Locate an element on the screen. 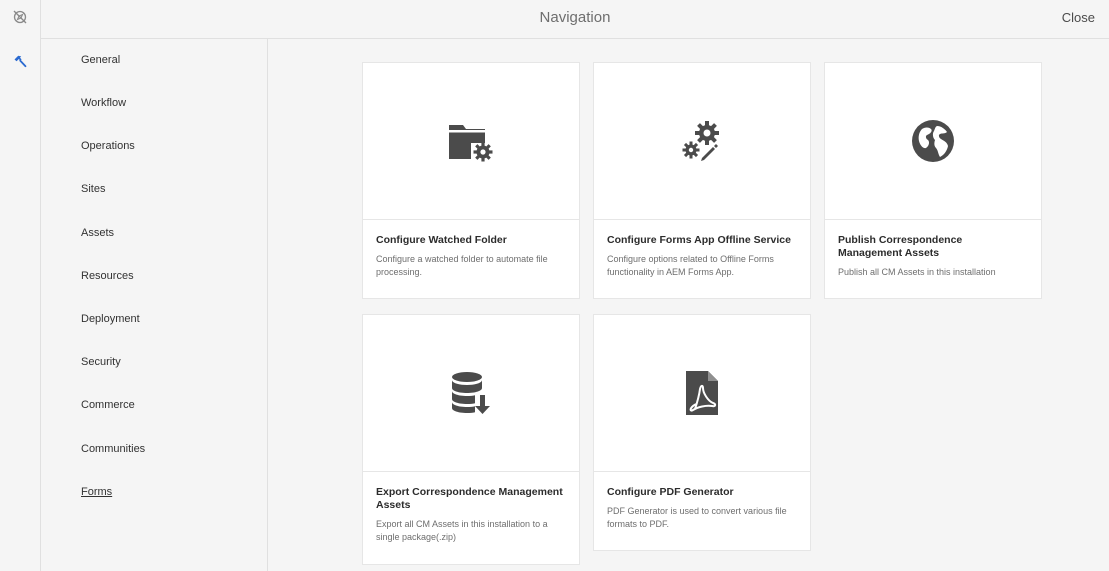 The height and width of the screenshot is (571, 1109). gears-icon is located at coordinates (700, 141).